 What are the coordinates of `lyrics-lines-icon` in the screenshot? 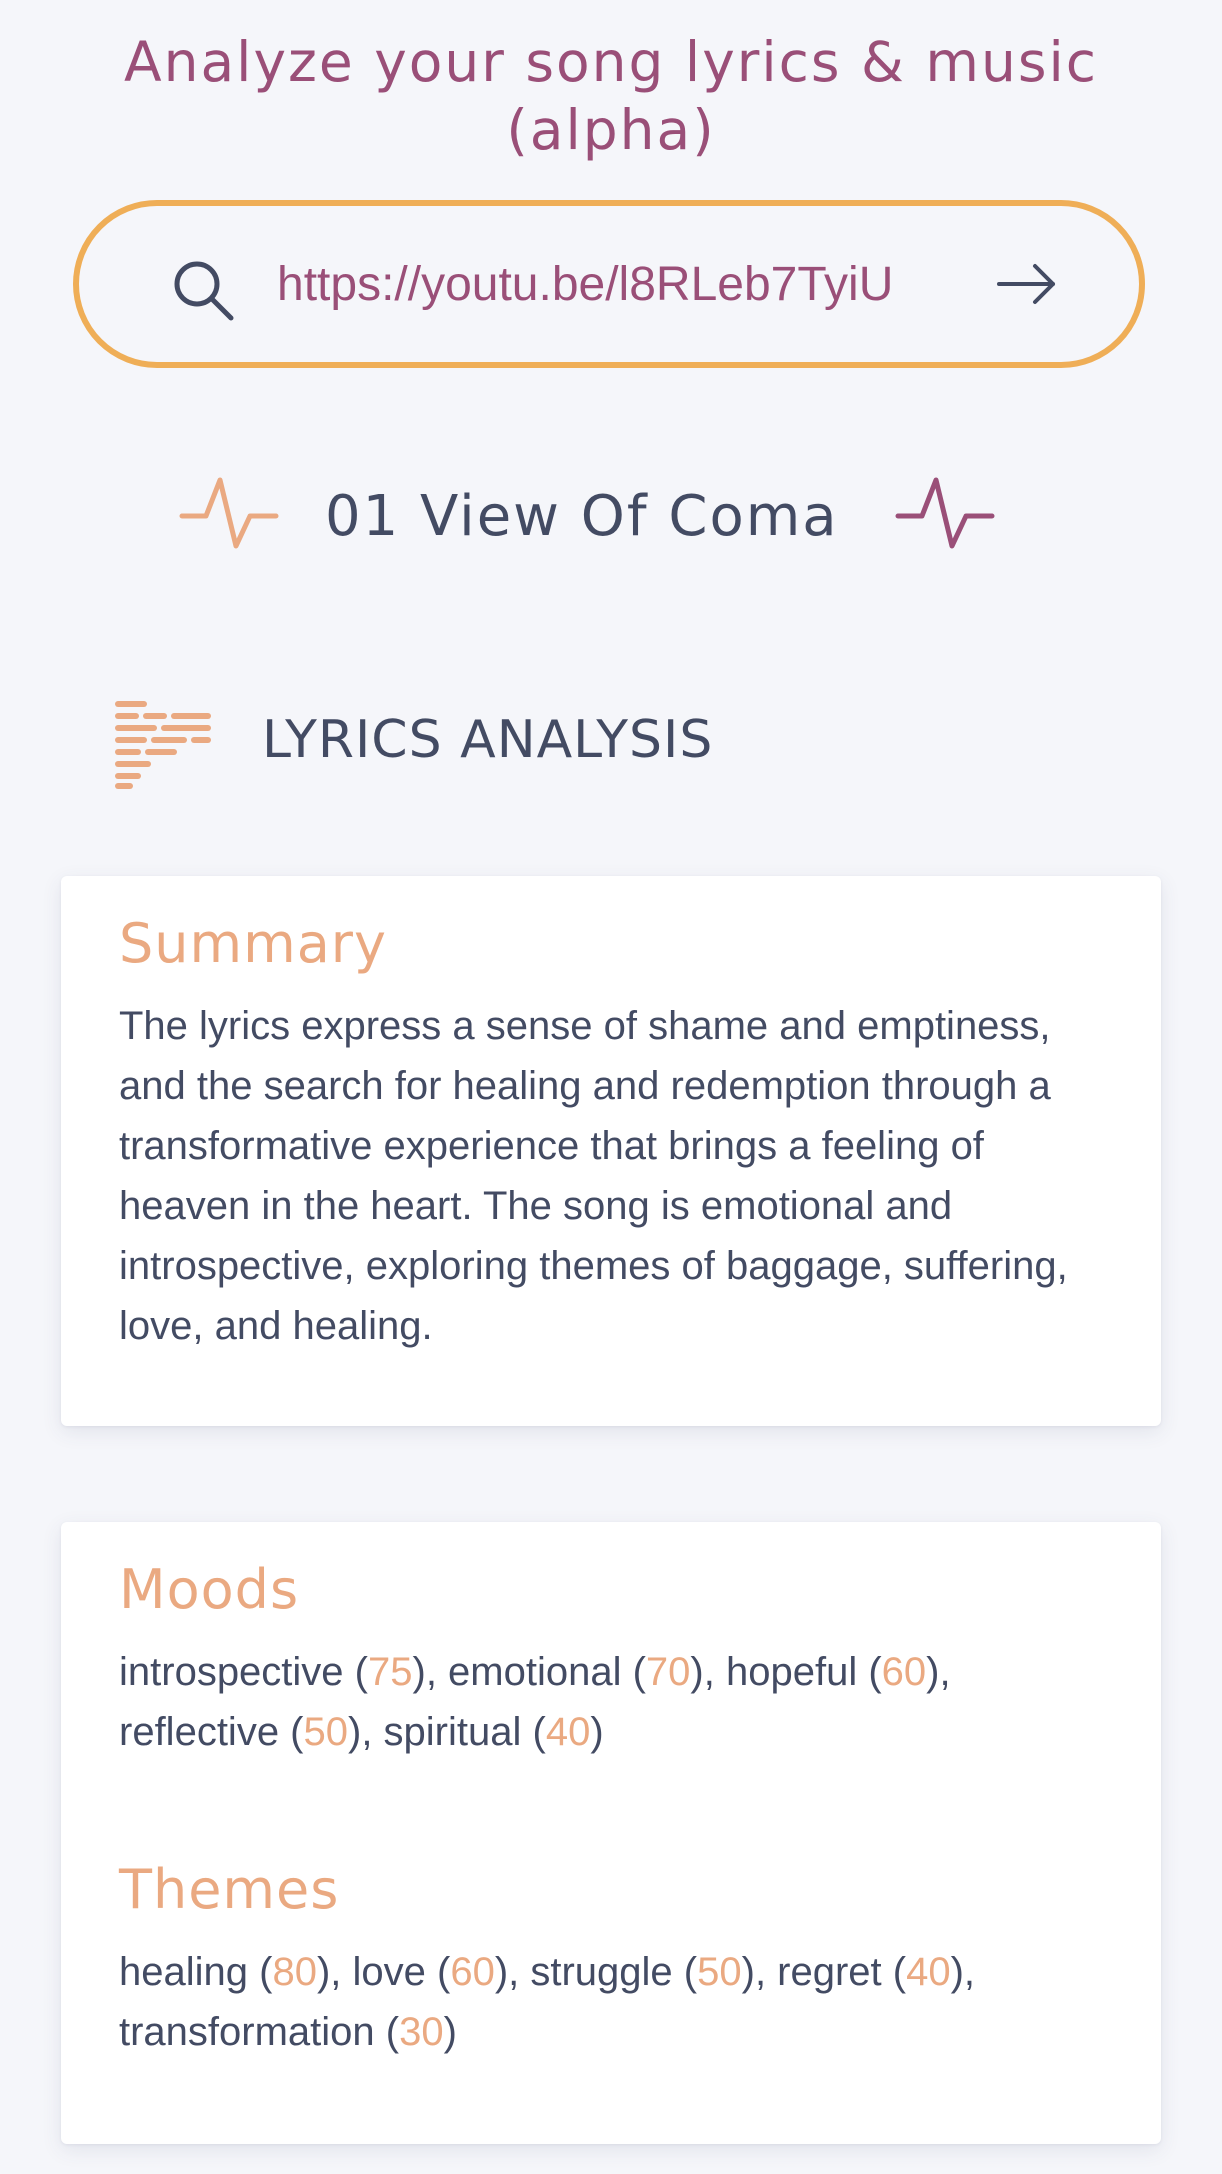 It's located at (164, 744).